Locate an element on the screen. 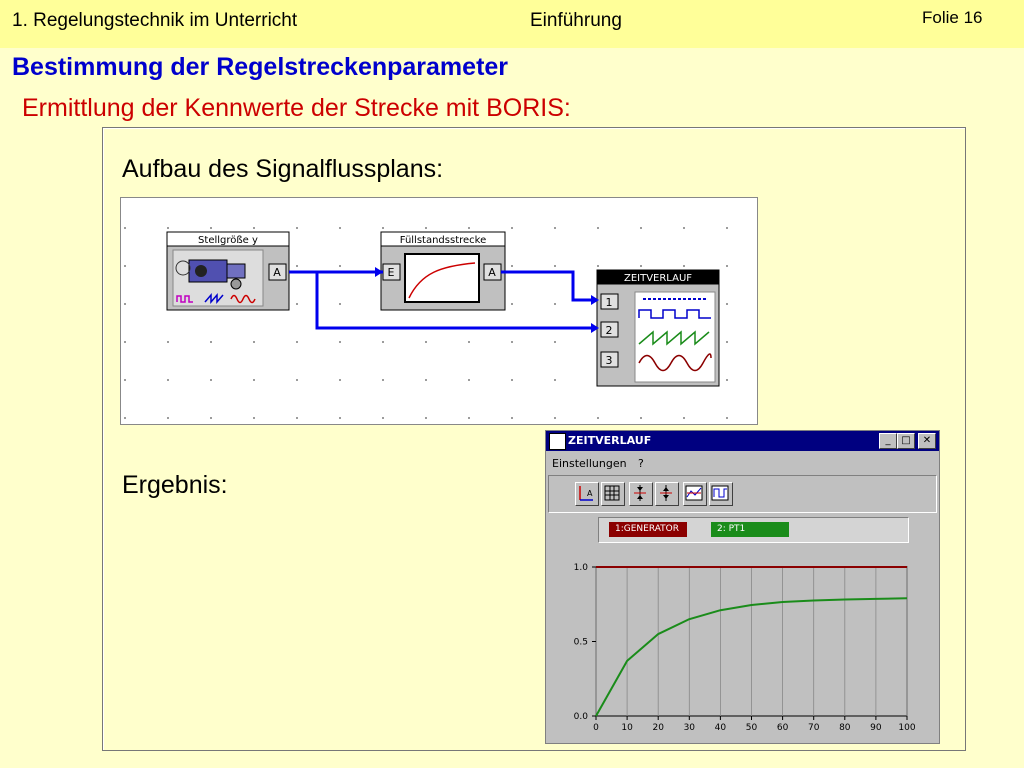 The image size is (1024, 768). x-tick-label: 50 is located at coordinates (752, 728).